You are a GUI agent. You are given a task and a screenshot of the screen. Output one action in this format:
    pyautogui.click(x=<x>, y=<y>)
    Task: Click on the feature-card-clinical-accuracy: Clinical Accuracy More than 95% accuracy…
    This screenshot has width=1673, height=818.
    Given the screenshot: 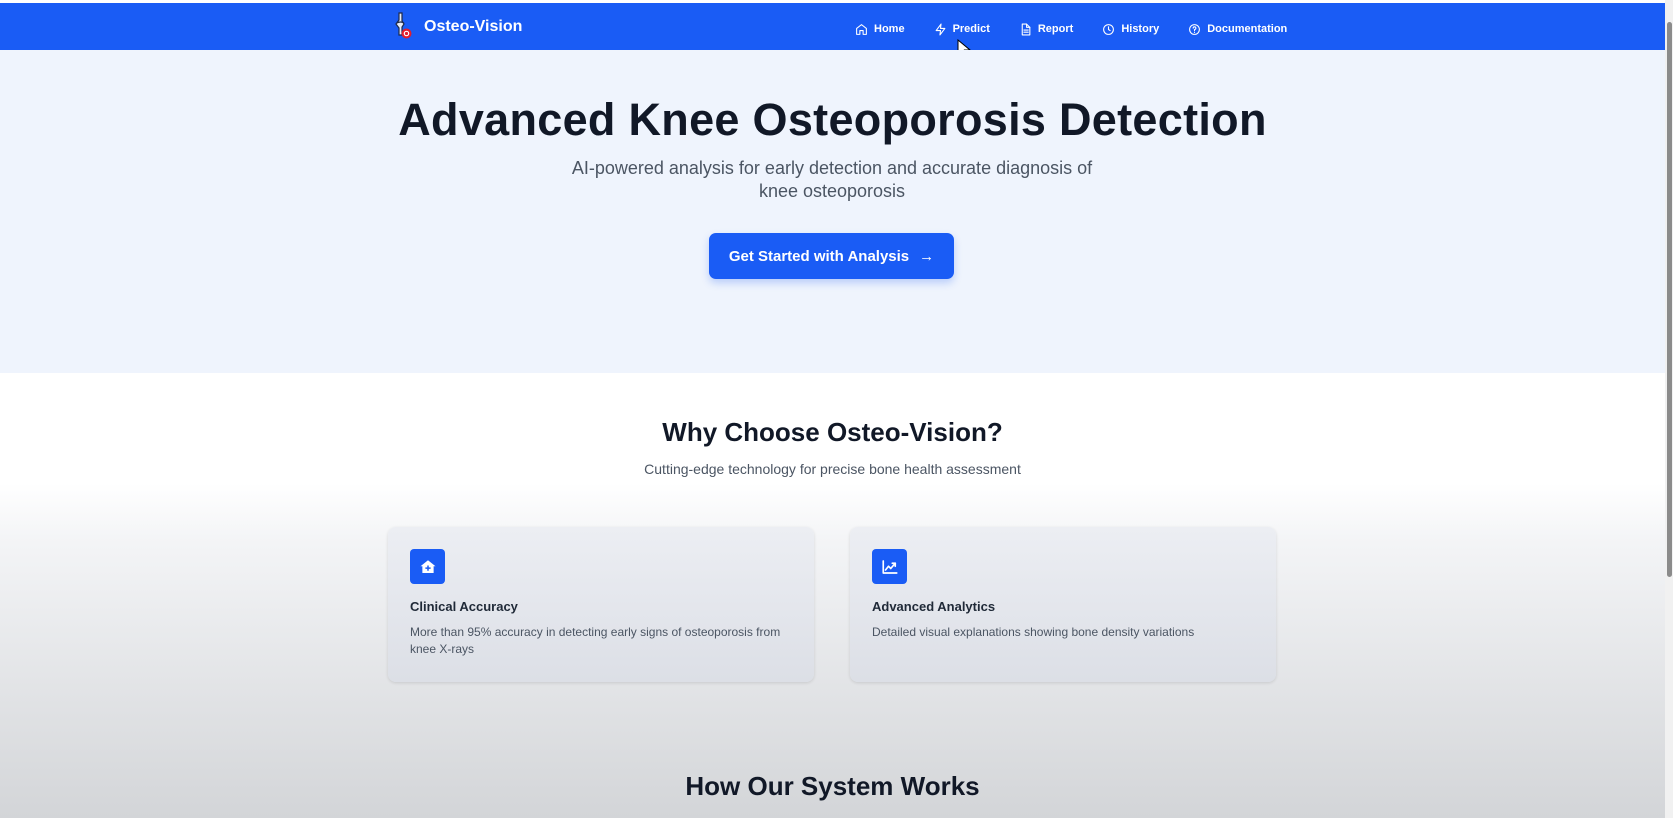 What is the action you would take?
    pyautogui.click(x=601, y=604)
    